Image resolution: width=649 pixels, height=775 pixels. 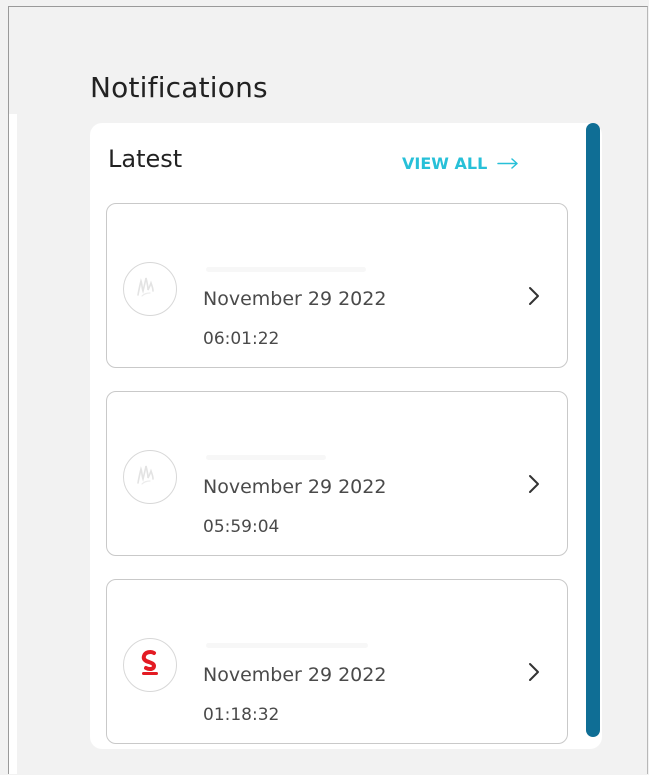 I want to click on arrow-right-icon, so click(x=508, y=163).